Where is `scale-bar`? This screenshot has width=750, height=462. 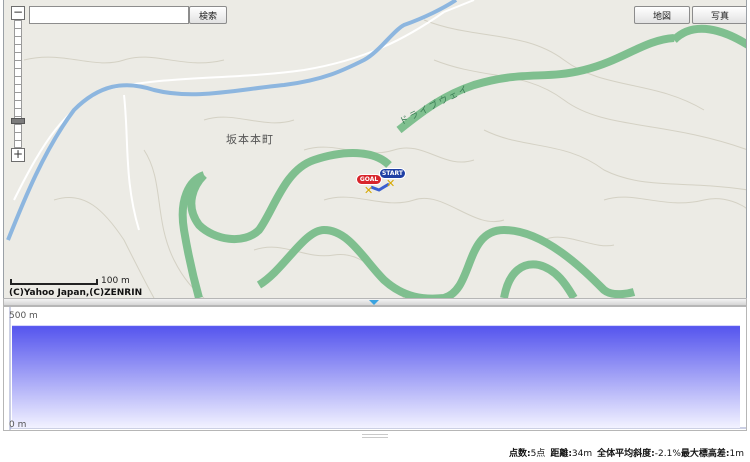 scale-bar is located at coordinates (54, 282).